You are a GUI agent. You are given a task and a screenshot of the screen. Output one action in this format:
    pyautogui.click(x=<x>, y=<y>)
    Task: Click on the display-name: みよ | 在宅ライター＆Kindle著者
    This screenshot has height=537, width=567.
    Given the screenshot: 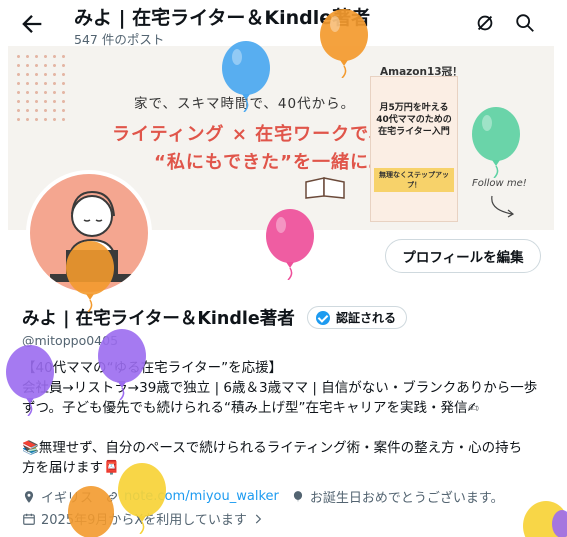 What is the action you would take?
    pyautogui.click(x=158, y=319)
    